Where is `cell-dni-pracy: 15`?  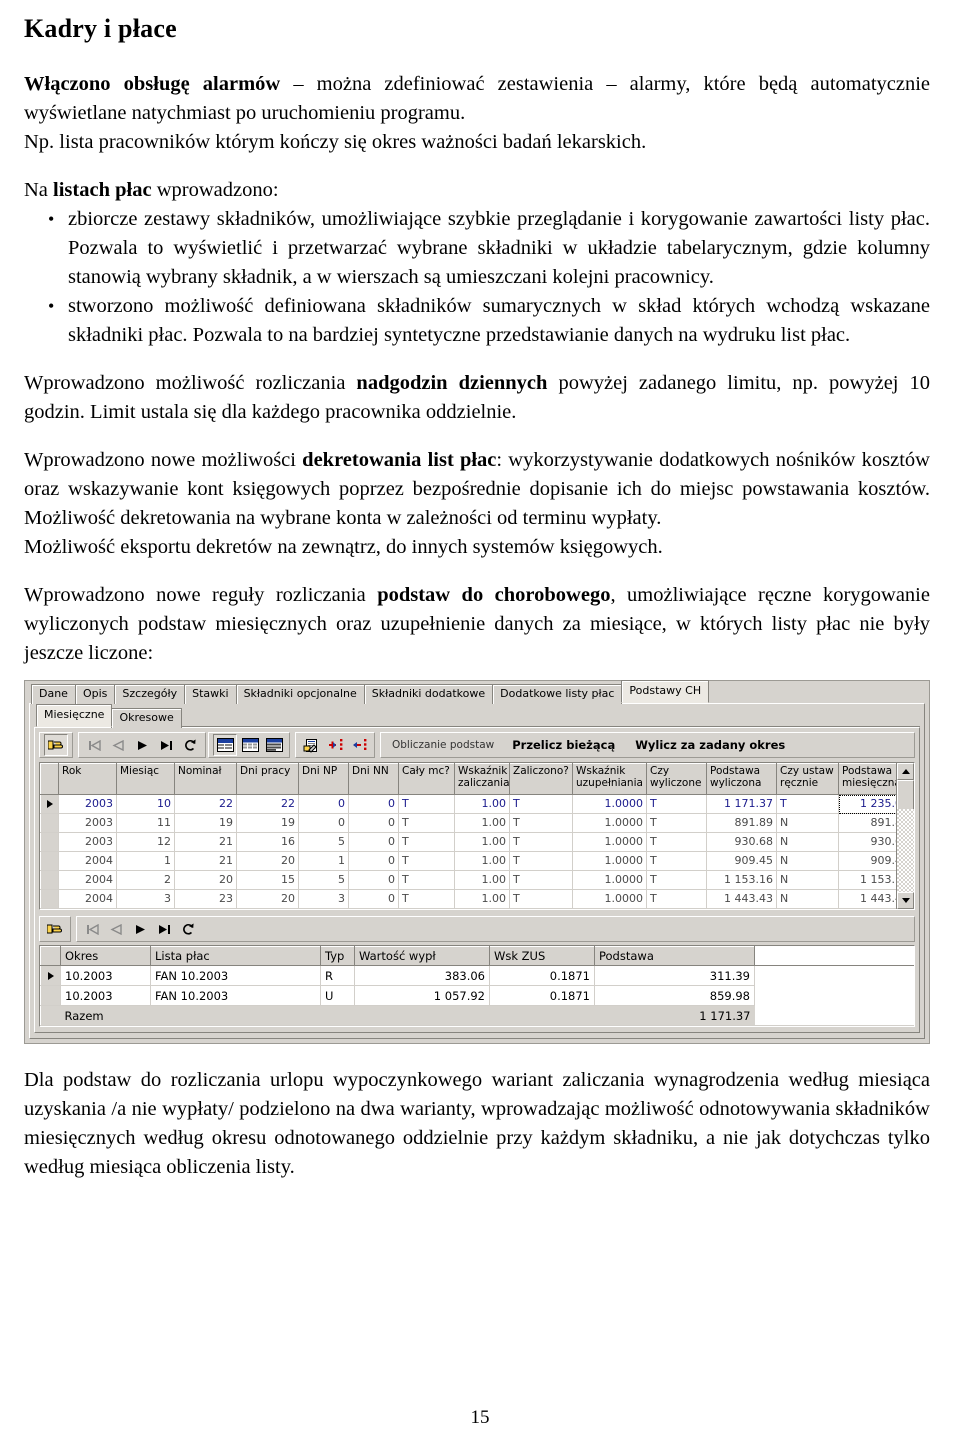 cell-dni-pracy: 15 is located at coordinates (267, 880).